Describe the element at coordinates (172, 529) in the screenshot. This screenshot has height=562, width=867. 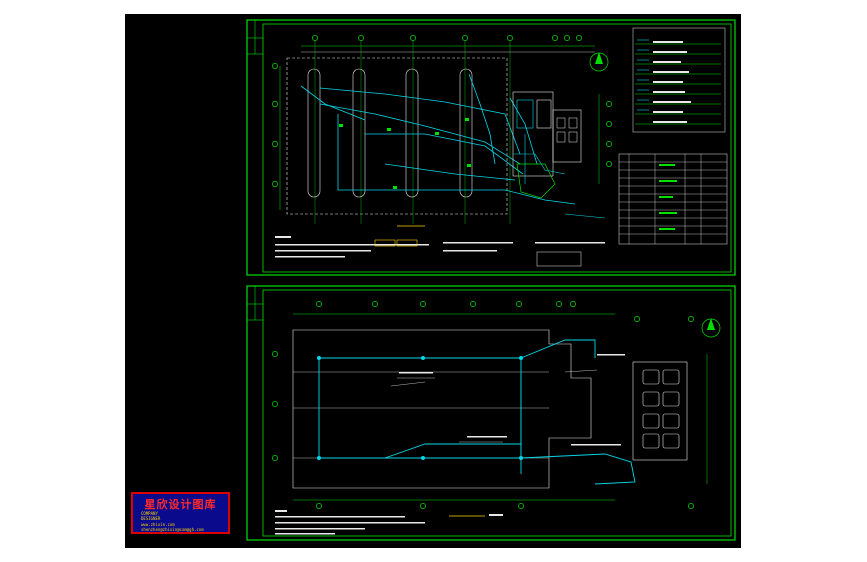
I see `watermark-line4: shenzhen@zhixin@com@gh.com` at that location.